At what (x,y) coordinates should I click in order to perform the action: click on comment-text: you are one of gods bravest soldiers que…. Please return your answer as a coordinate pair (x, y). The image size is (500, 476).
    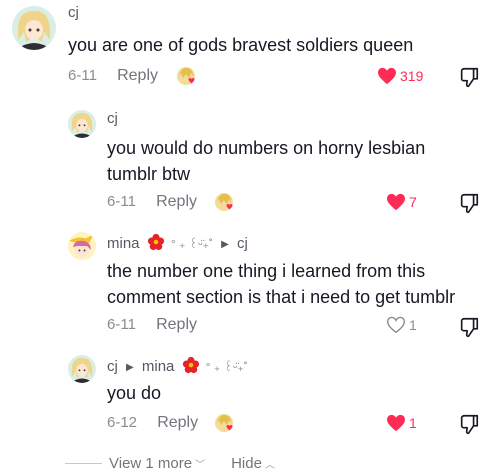
    Looking at the image, I should click on (241, 45).